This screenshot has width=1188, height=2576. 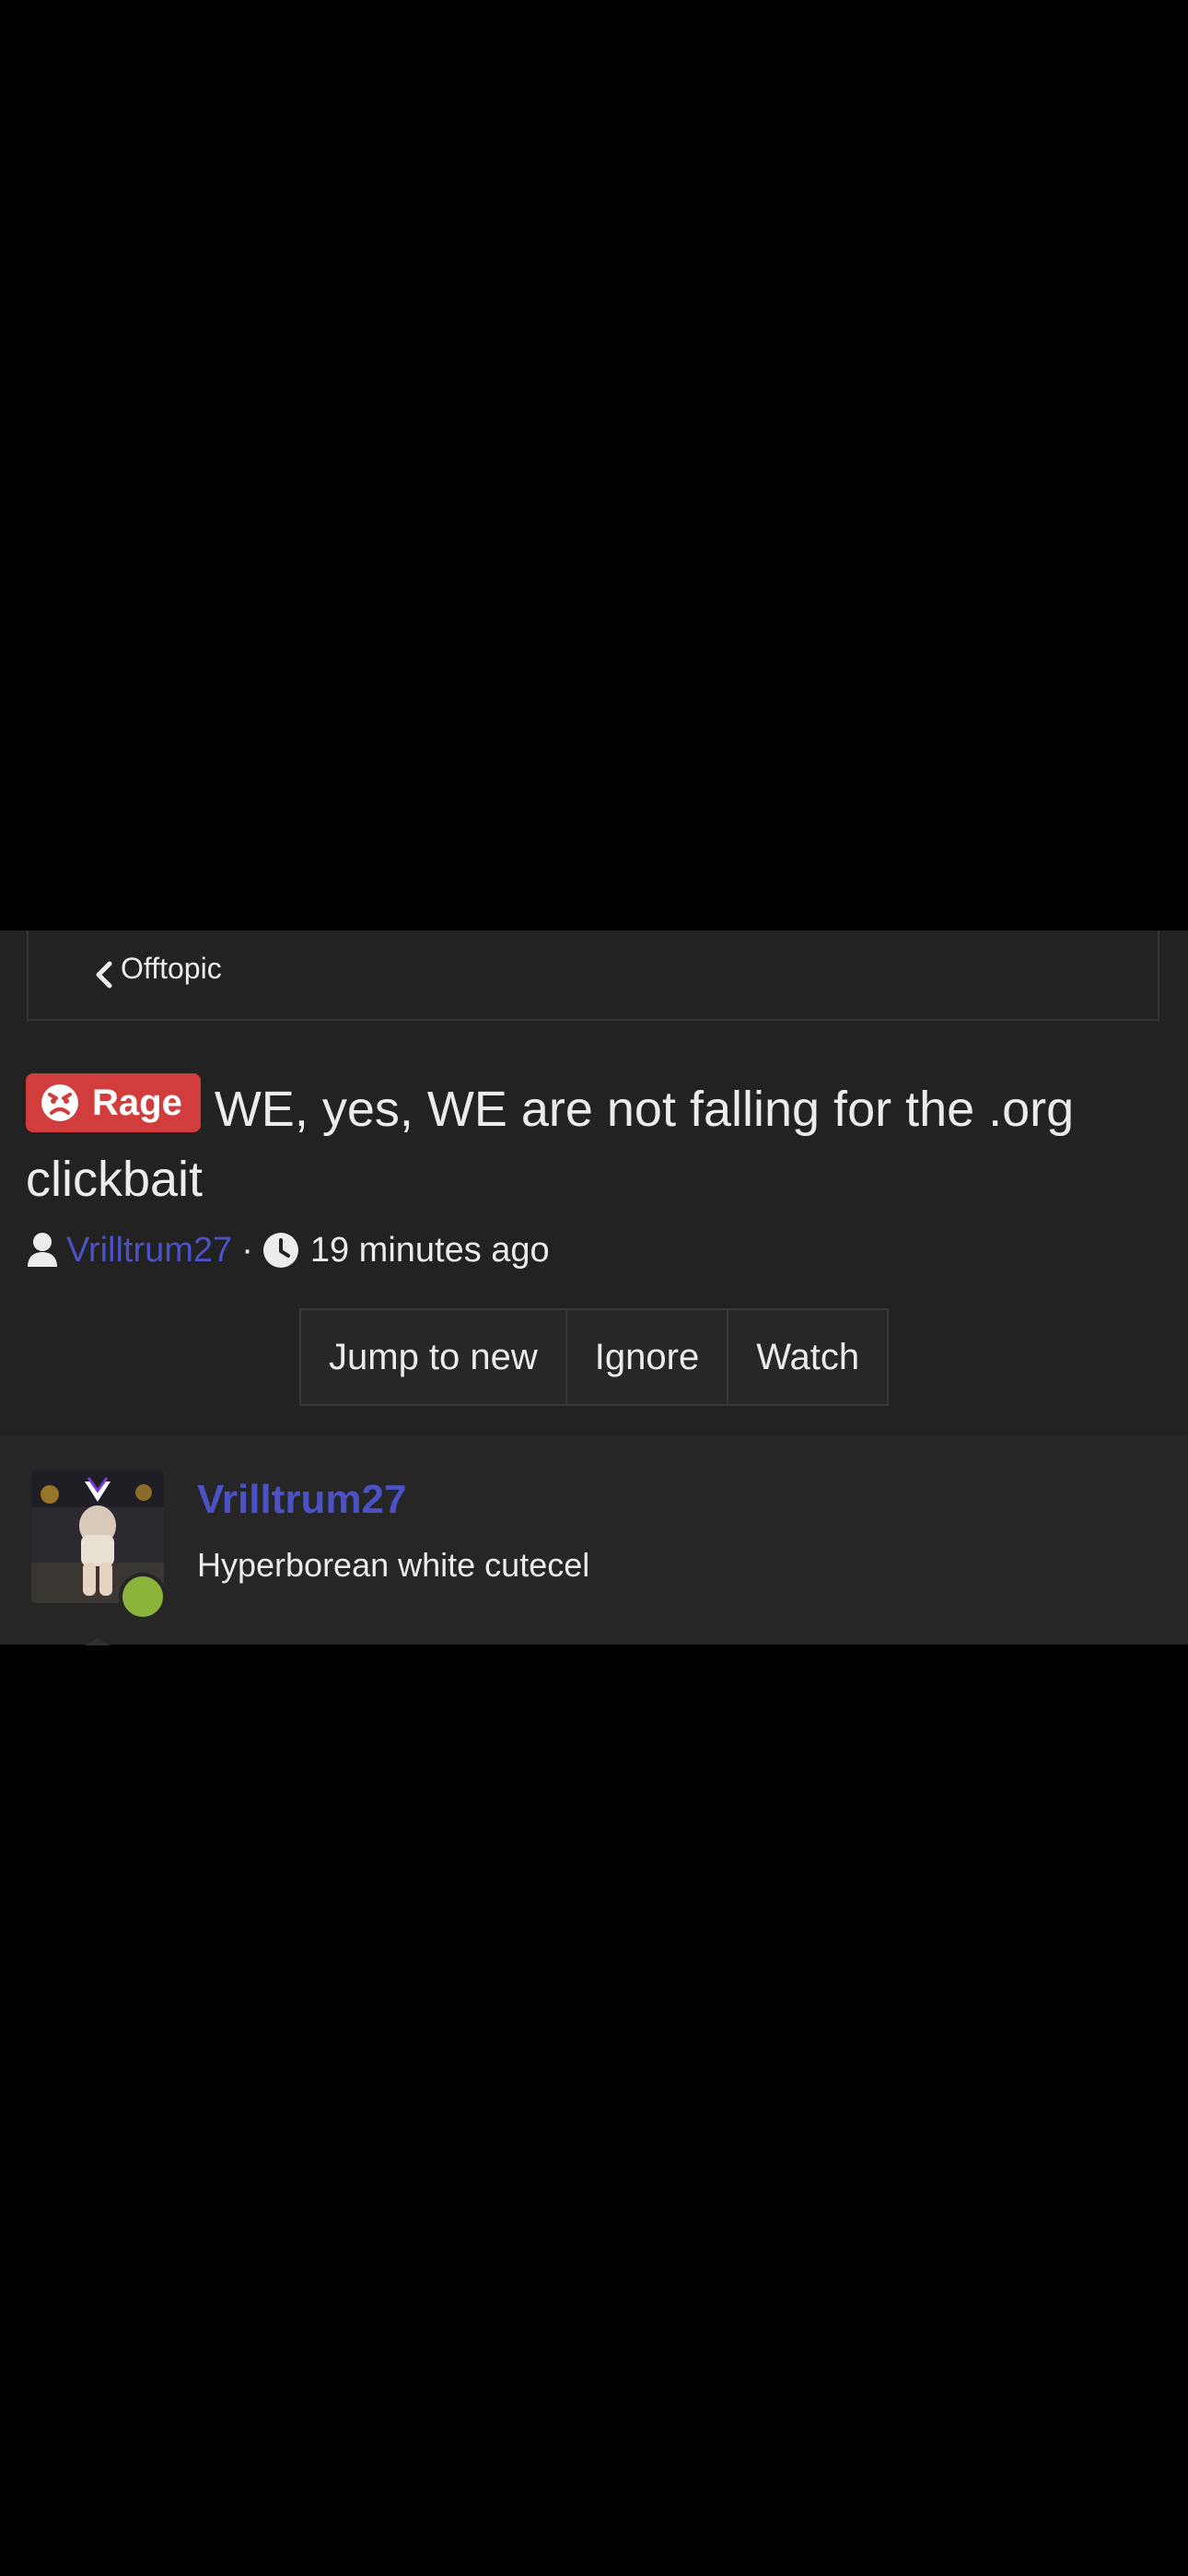 What do you see at coordinates (280, 1250) in the screenshot?
I see `clock-icon` at bounding box center [280, 1250].